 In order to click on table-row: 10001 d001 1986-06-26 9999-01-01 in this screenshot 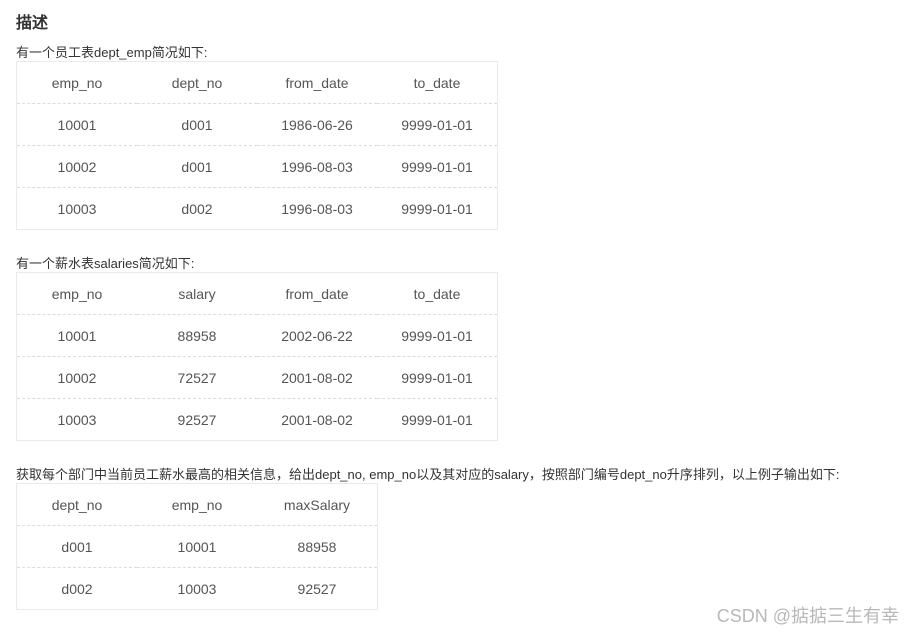, I will do `click(257, 124)`.